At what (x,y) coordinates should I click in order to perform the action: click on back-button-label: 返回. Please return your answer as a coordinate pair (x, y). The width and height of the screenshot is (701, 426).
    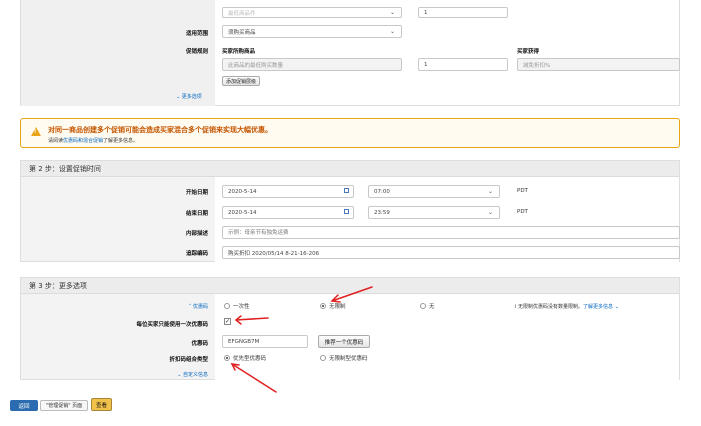
    Looking at the image, I should click on (24, 406).